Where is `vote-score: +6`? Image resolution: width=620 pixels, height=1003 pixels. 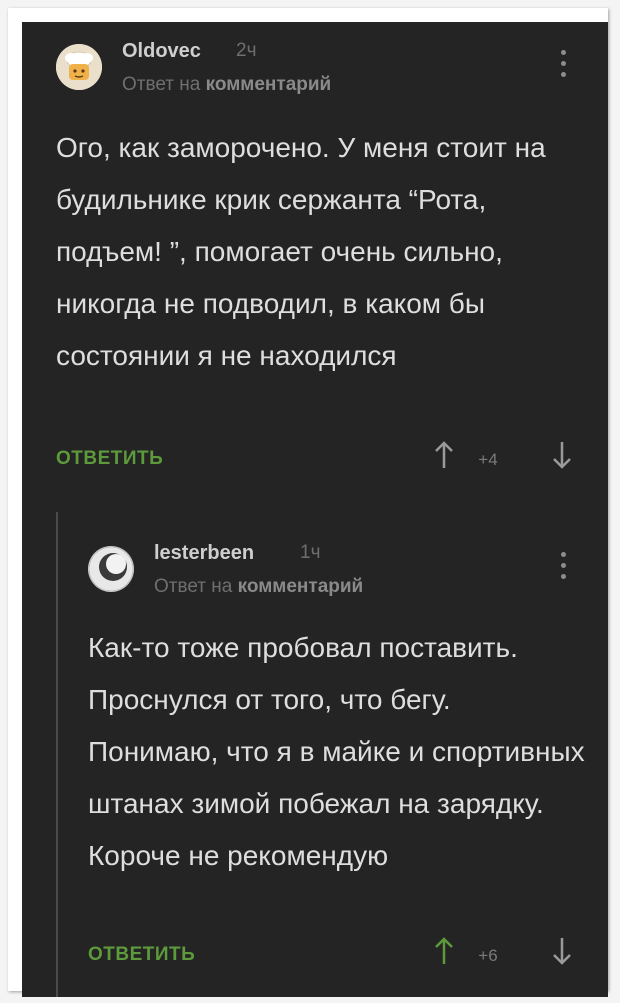 vote-score: +6 is located at coordinates (488, 955).